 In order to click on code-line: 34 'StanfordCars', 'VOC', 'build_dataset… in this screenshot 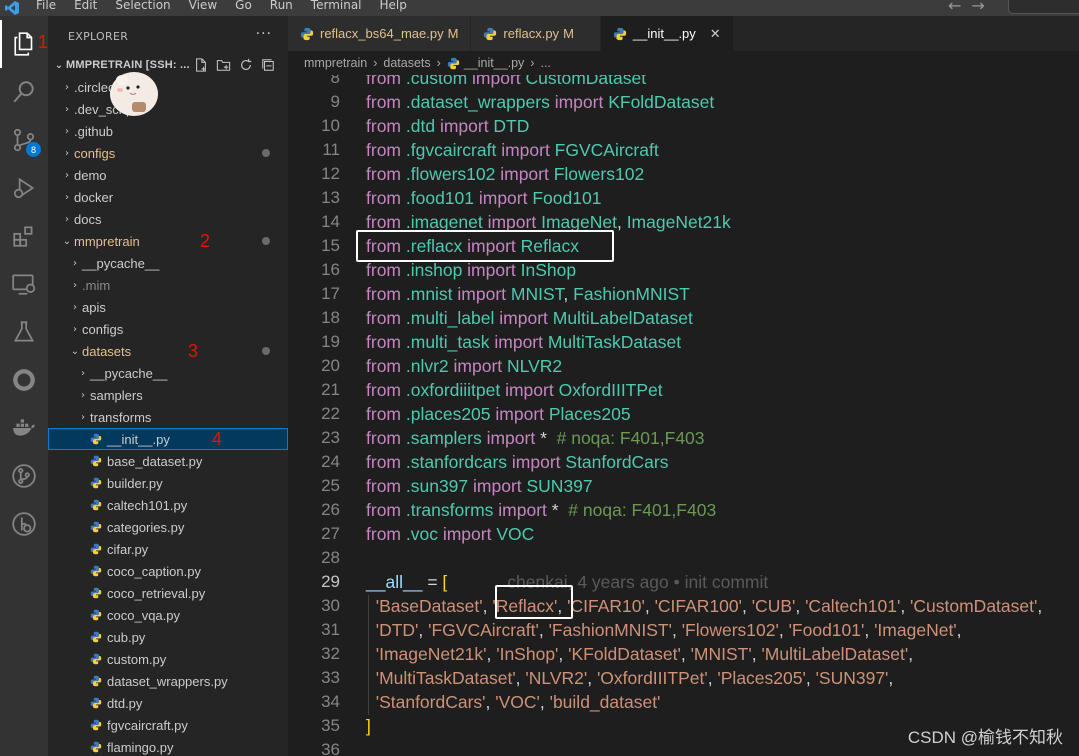, I will do `click(683, 702)`.